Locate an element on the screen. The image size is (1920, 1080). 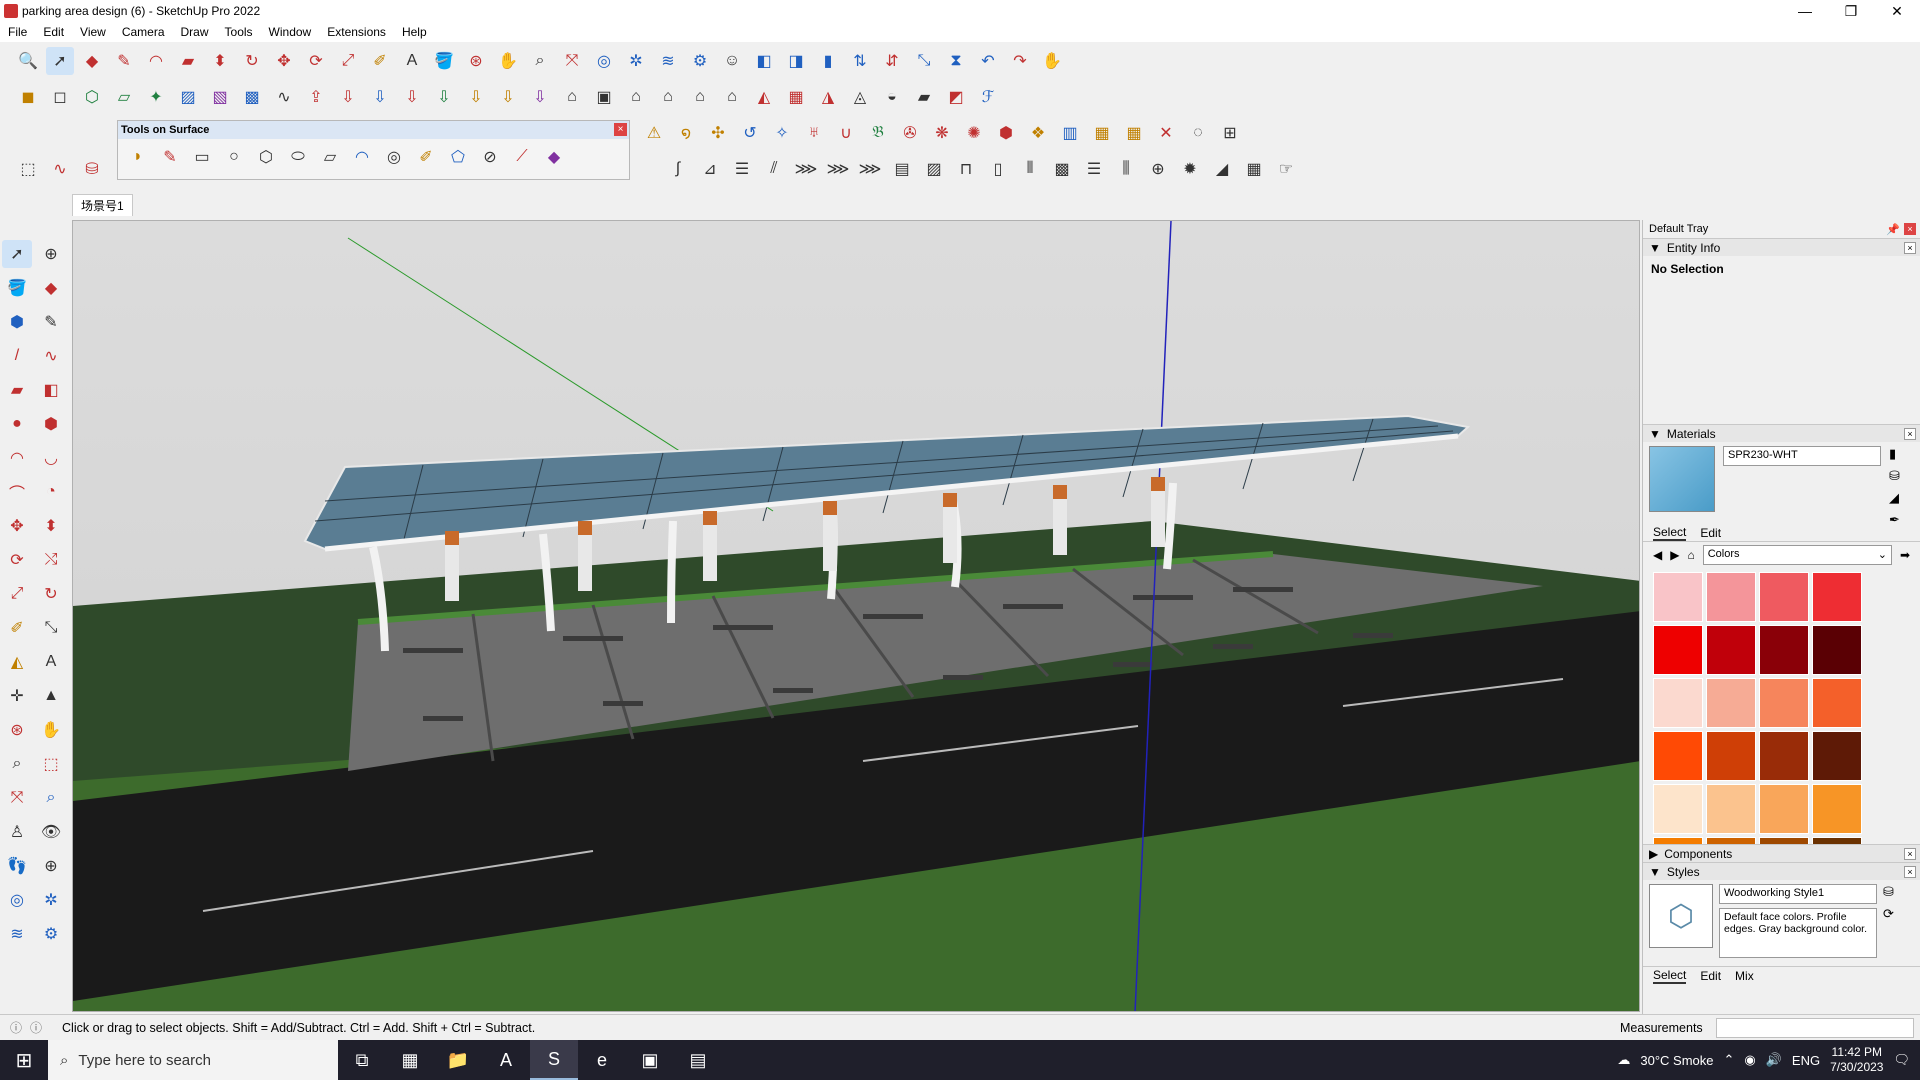
menu-file: File is located at coordinates (17, 32).